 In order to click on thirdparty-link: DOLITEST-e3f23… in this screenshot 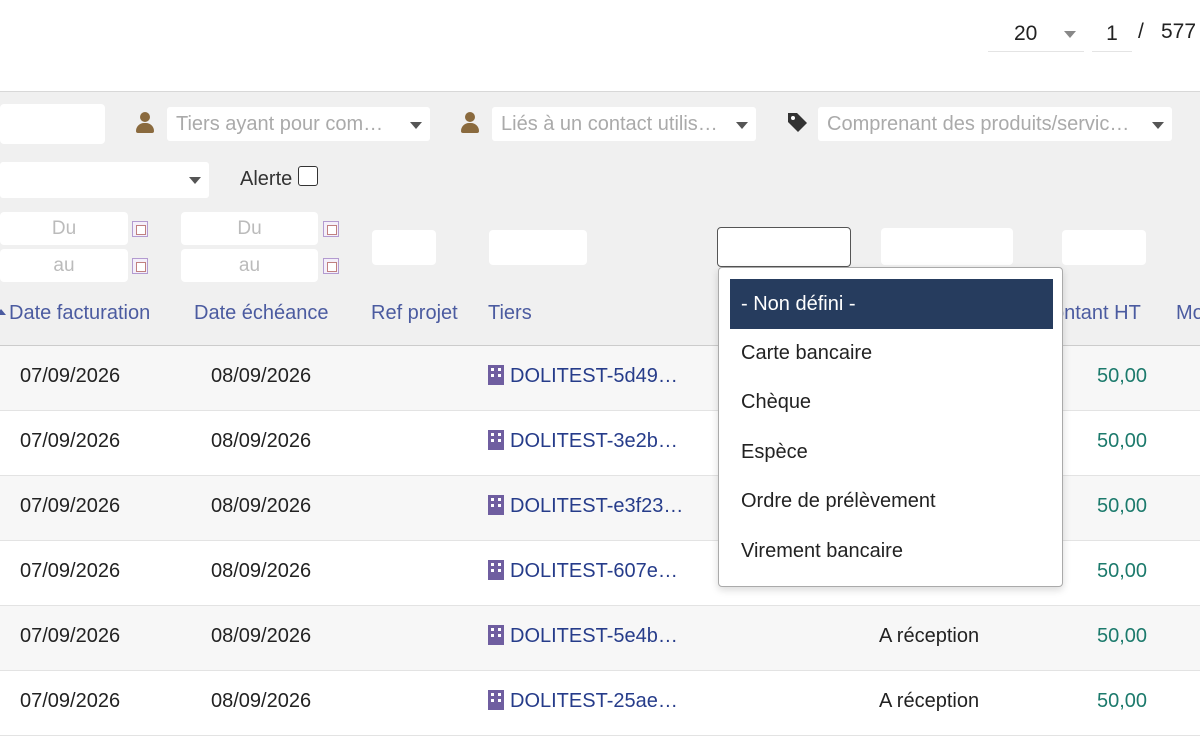, I will do `click(585, 506)`.